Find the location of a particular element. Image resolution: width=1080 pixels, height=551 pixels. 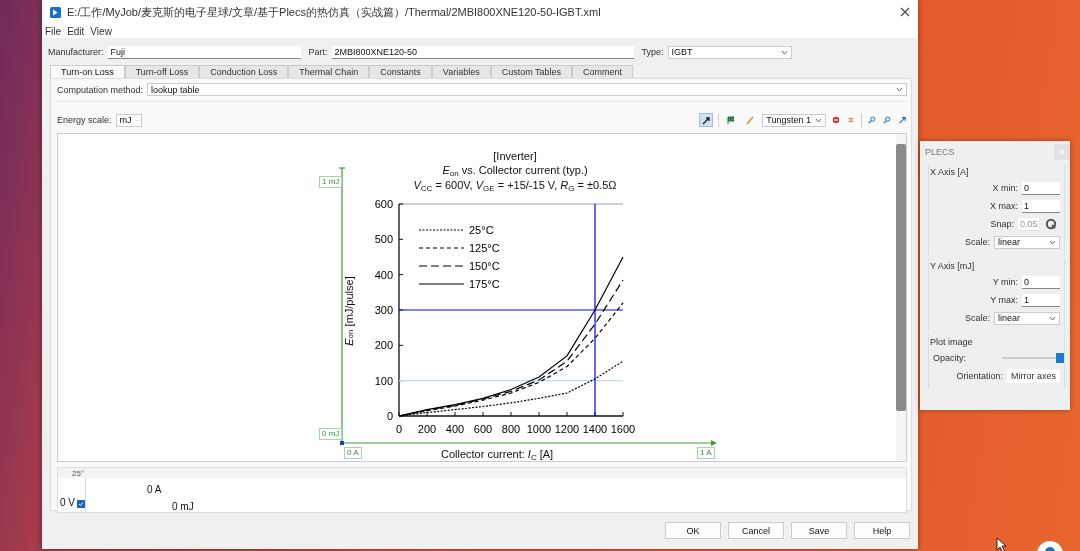

field-label: Opacity: is located at coordinates (949, 358).